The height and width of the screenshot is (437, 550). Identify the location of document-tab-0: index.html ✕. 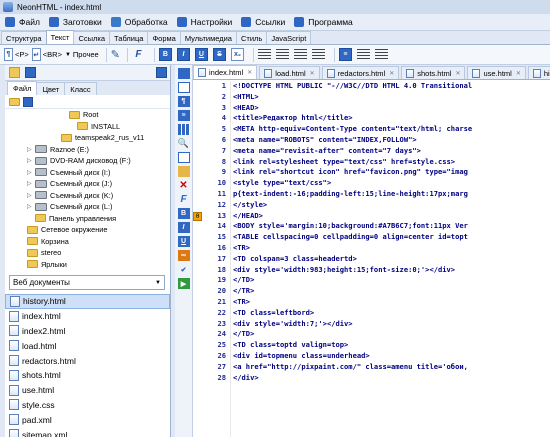
(225, 72).